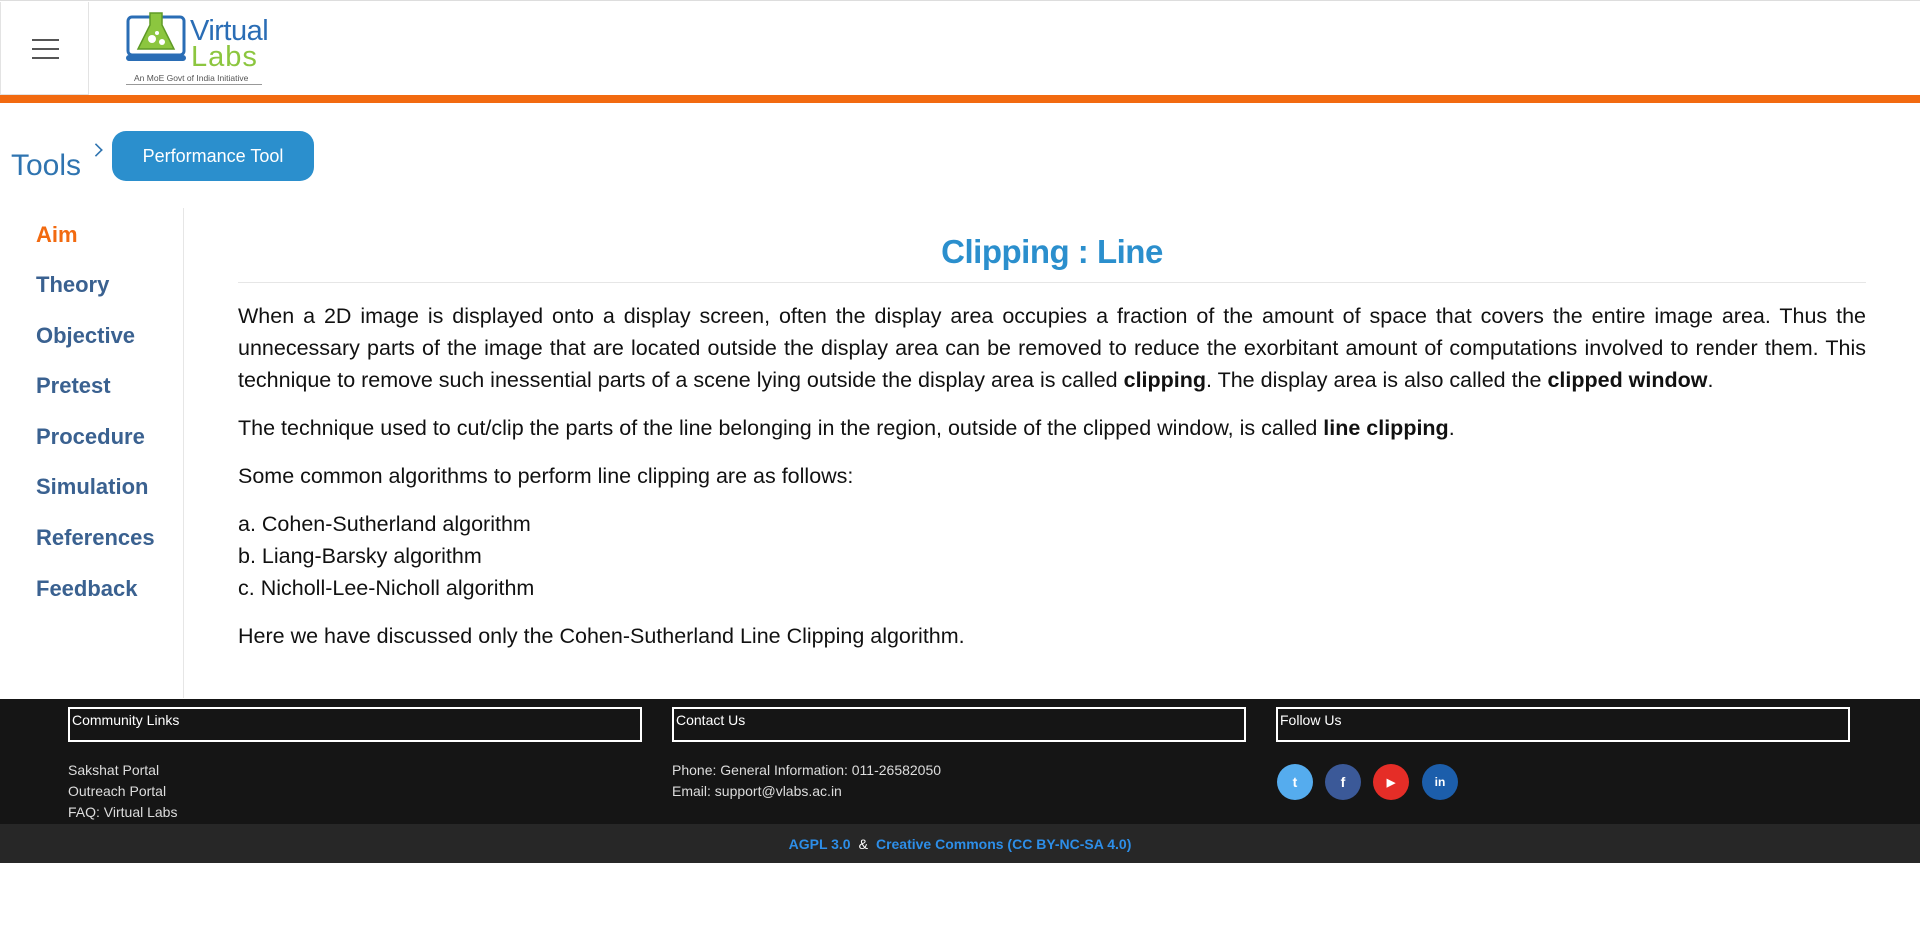  What do you see at coordinates (863, 843) in the screenshot?
I see `license-ampersand: &` at bounding box center [863, 843].